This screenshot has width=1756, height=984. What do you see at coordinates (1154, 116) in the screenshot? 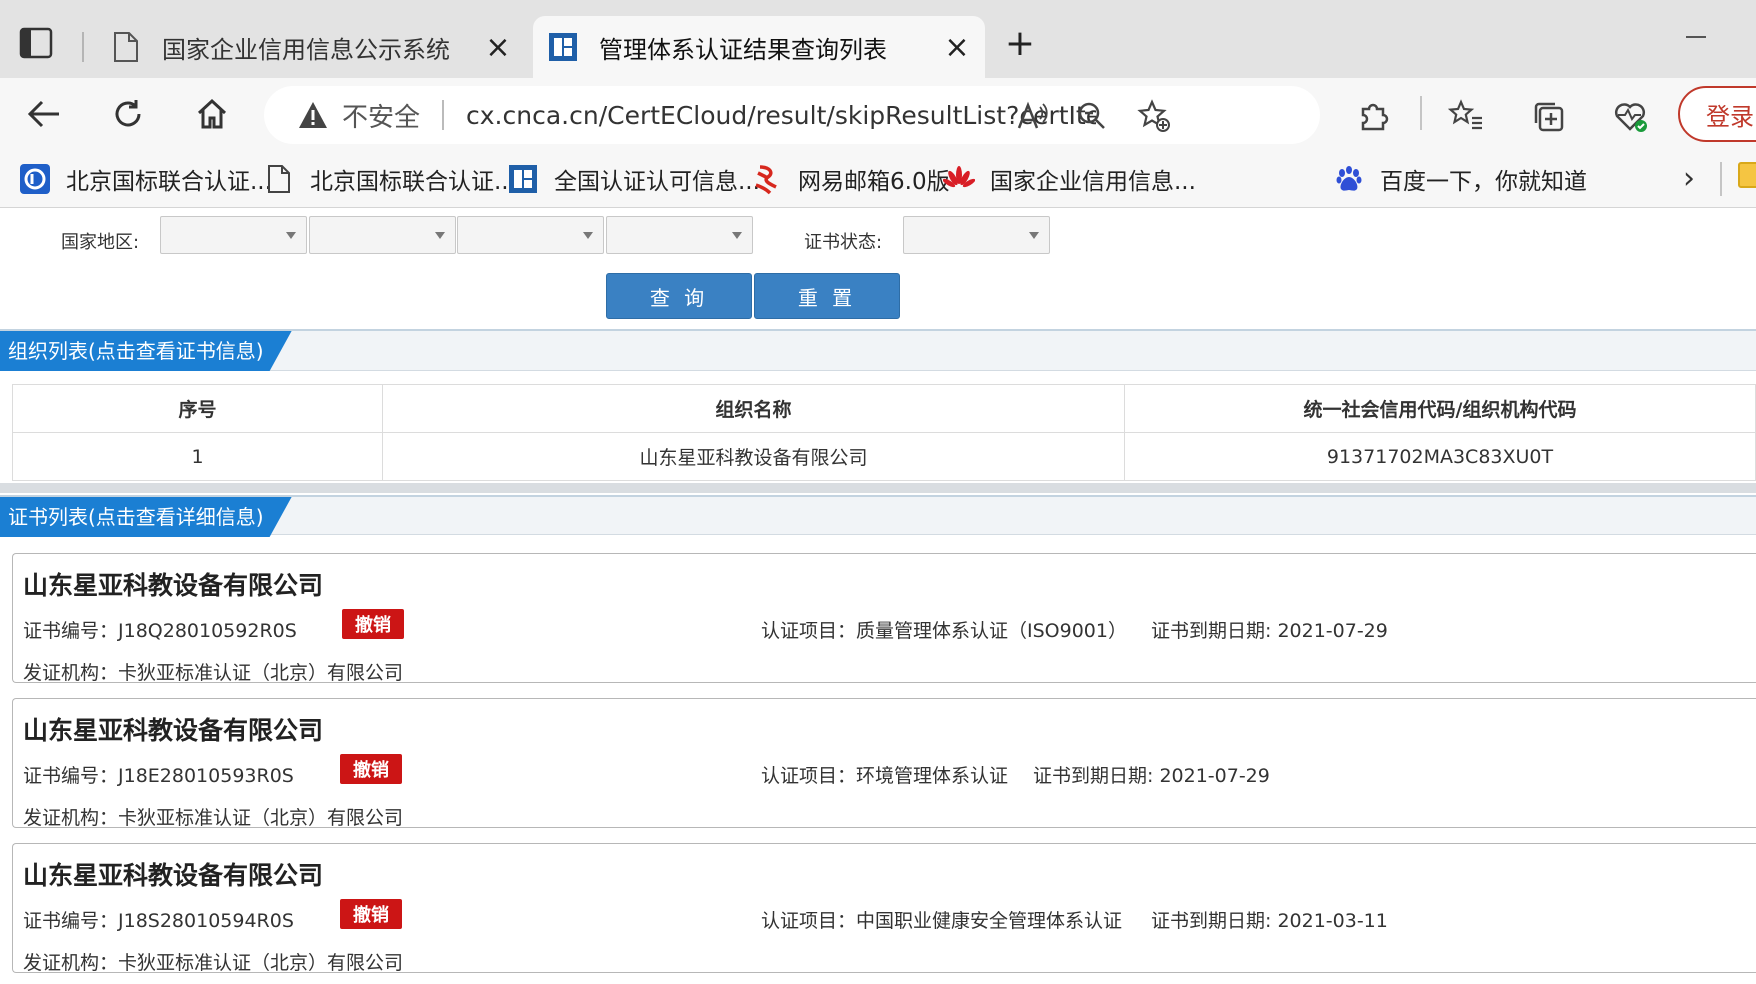
I see `add-favorite-icon` at bounding box center [1154, 116].